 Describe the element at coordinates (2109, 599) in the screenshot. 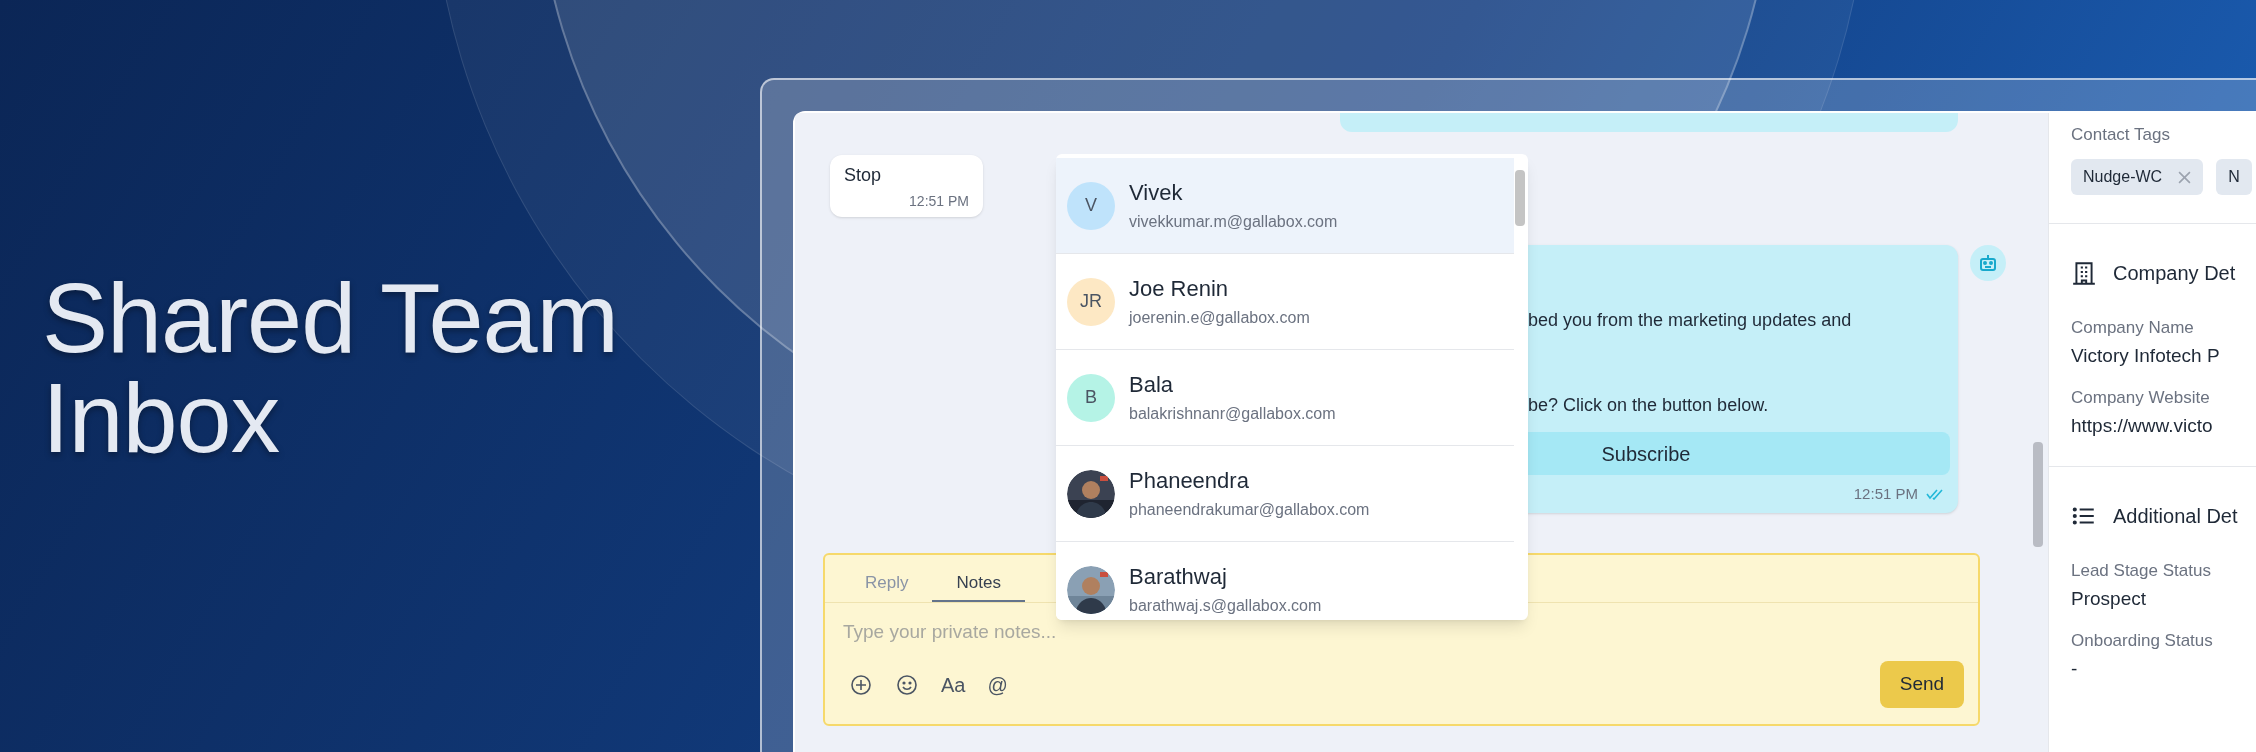

I see `field-value: Prospect` at that location.